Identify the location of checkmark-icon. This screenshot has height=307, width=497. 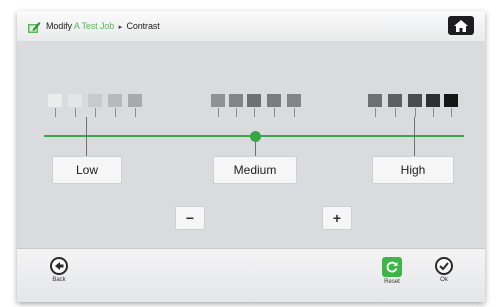
(444, 266).